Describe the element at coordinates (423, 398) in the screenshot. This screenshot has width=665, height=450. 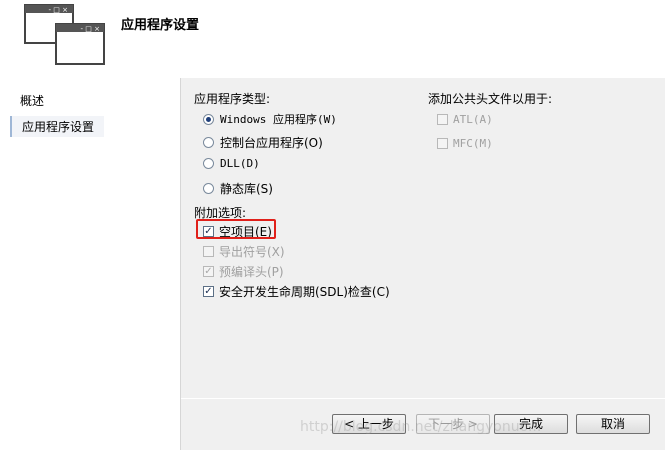
I see `footer-divider` at that location.